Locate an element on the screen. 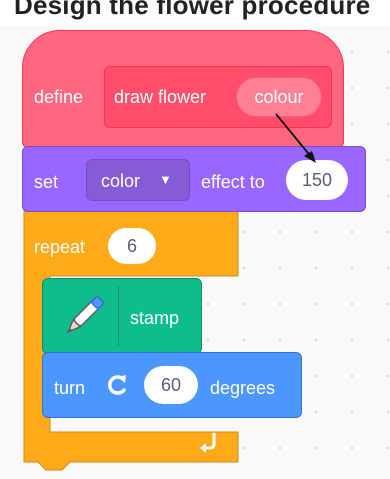  effect-value: 150 is located at coordinates (317, 180).